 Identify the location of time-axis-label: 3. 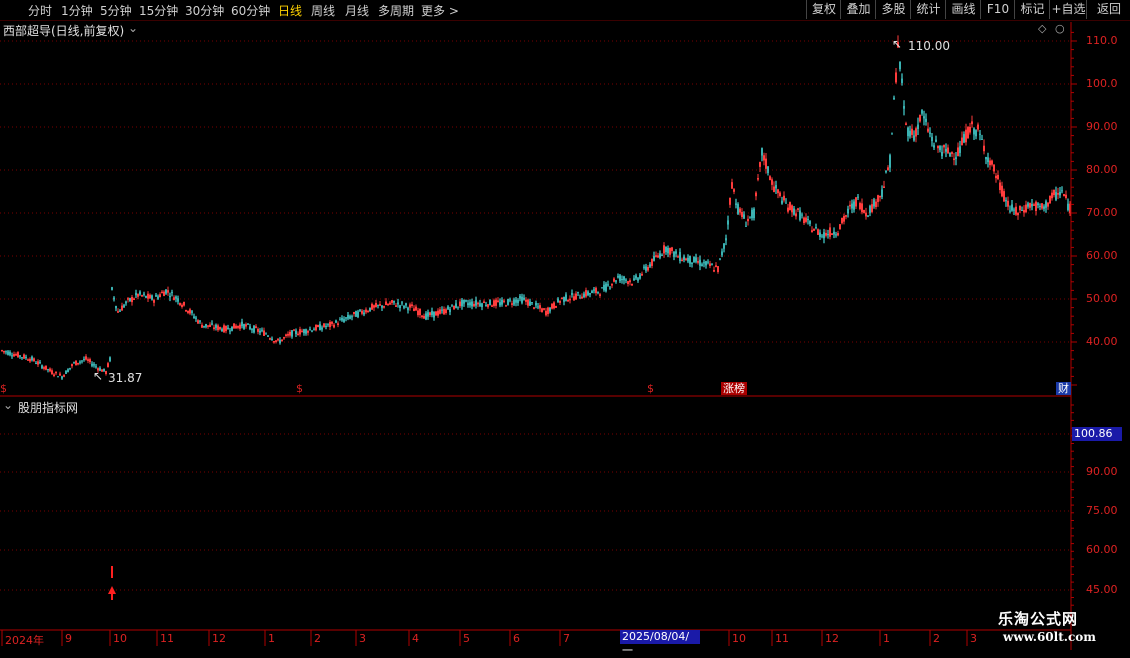
(973, 638).